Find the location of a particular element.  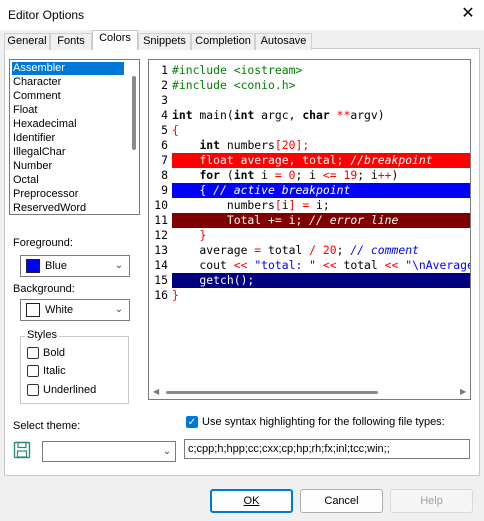

list-item: Identifier is located at coordinates (68, 138).